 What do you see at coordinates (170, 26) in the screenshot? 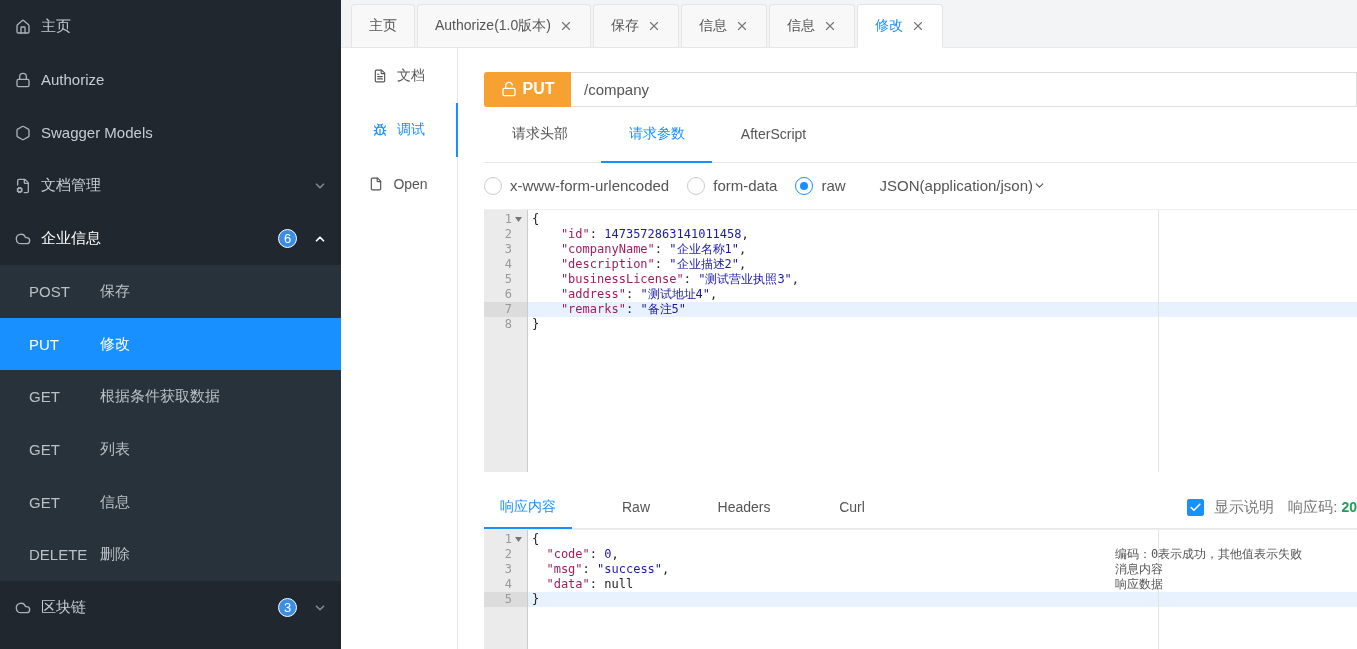
I see `sidebar-item: 主页` at bounding box center [170, 26].